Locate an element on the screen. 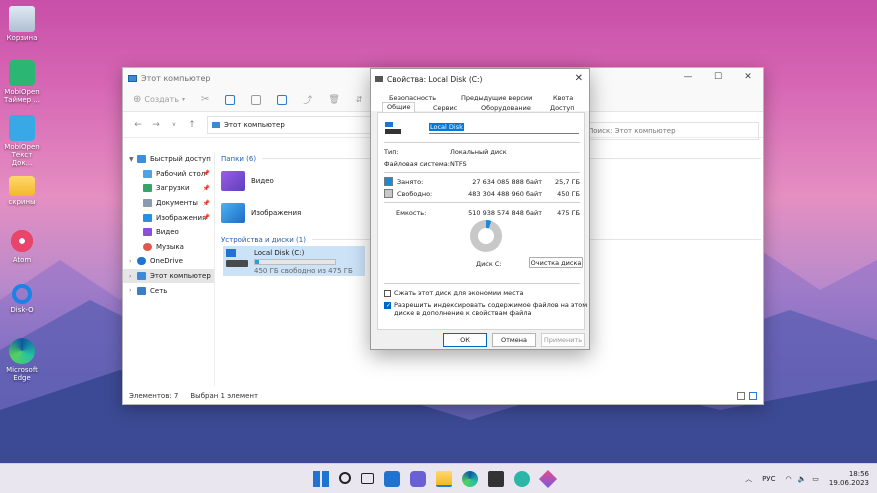 The height and width of the screenshot is (493, 877). nav-item-this-pc: › Этот компьютер is located at coordinates (168, 276).